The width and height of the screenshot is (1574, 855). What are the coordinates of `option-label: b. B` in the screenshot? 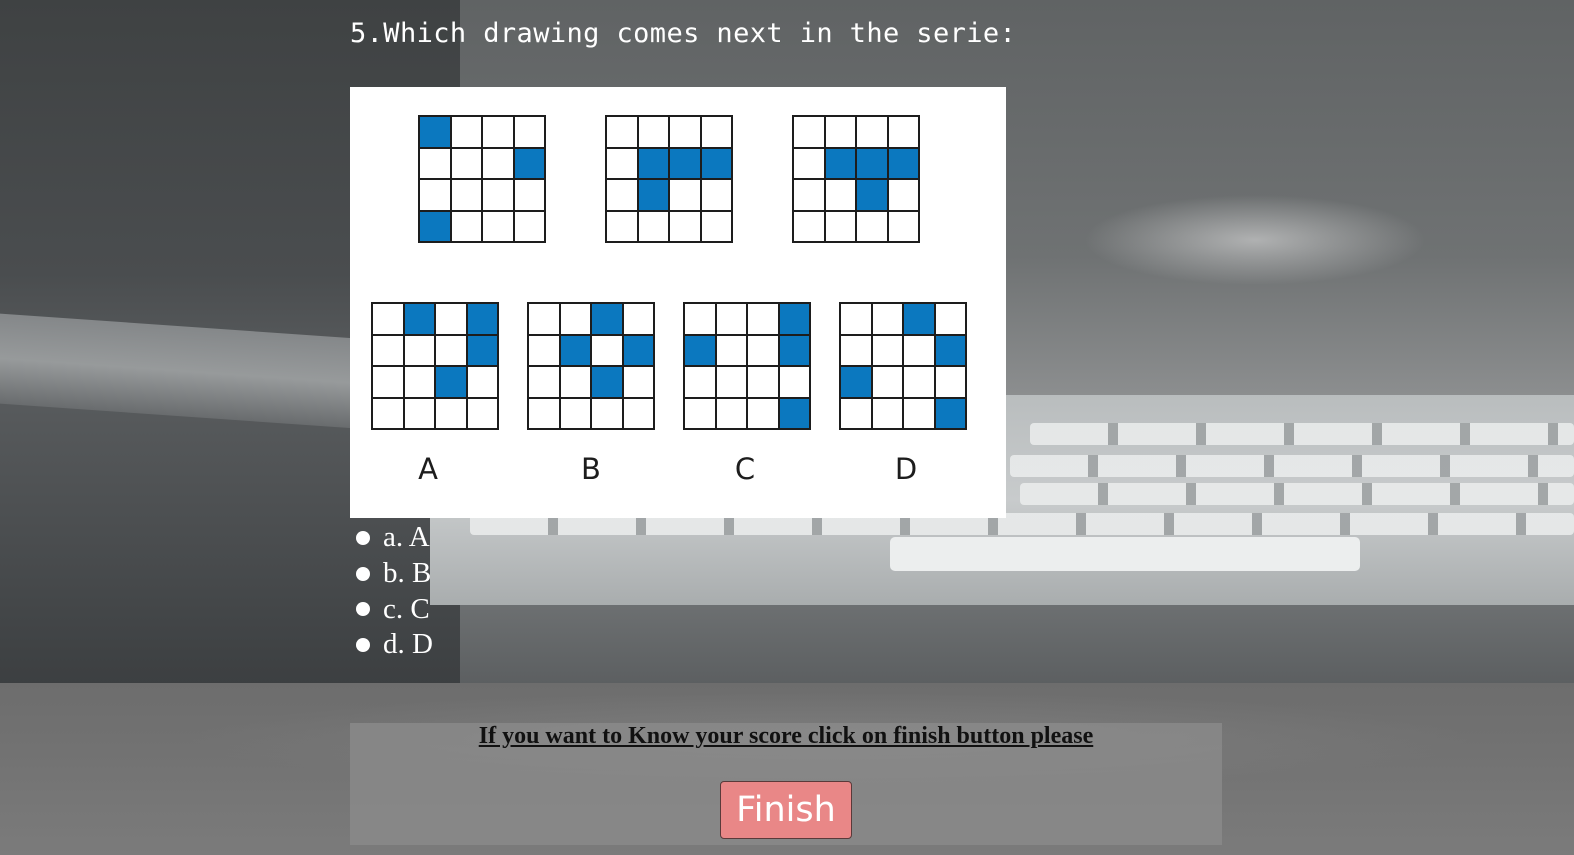 It's located at (407, 573).